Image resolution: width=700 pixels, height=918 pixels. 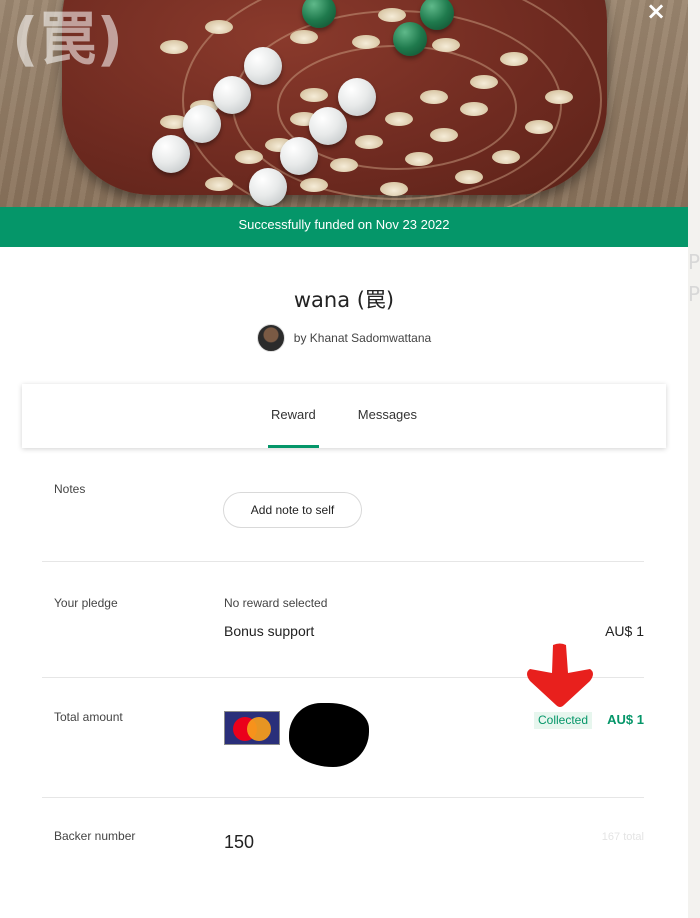 What do you see at coordinates (625, 719) in the screenshot?
I see `total-amount-value: AU$ 1` at bounding box center [625, 719].